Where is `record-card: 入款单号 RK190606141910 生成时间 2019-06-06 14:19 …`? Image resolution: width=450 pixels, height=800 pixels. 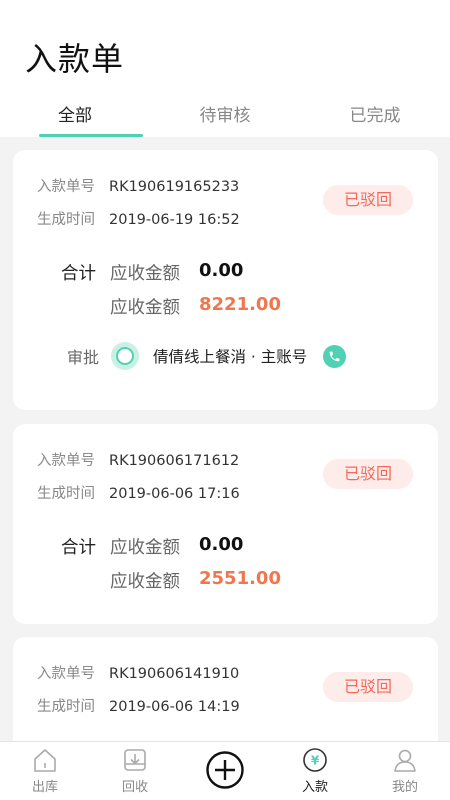 record-card: 入款单号 RK190606141910 生成时间 2019-06-06 14:19 … is located at coordinates (225, 689).